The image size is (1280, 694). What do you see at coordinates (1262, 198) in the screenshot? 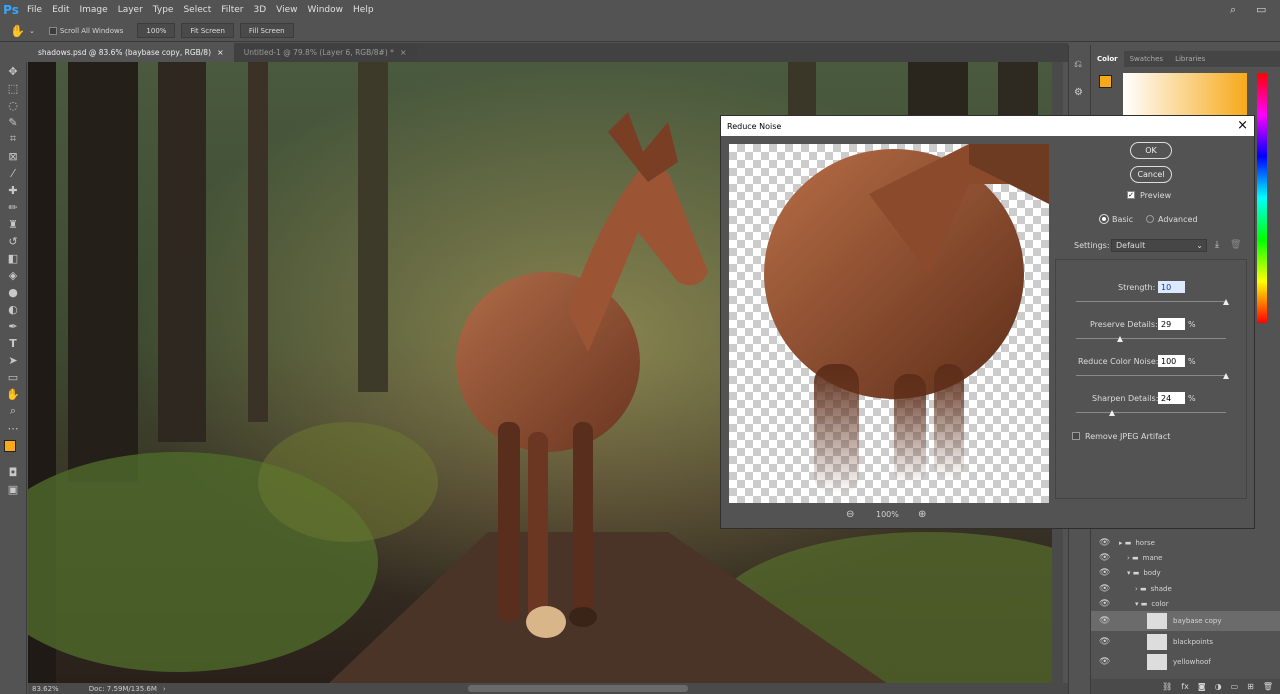
I see `hue-slider` at bounding box center [1262, 198].